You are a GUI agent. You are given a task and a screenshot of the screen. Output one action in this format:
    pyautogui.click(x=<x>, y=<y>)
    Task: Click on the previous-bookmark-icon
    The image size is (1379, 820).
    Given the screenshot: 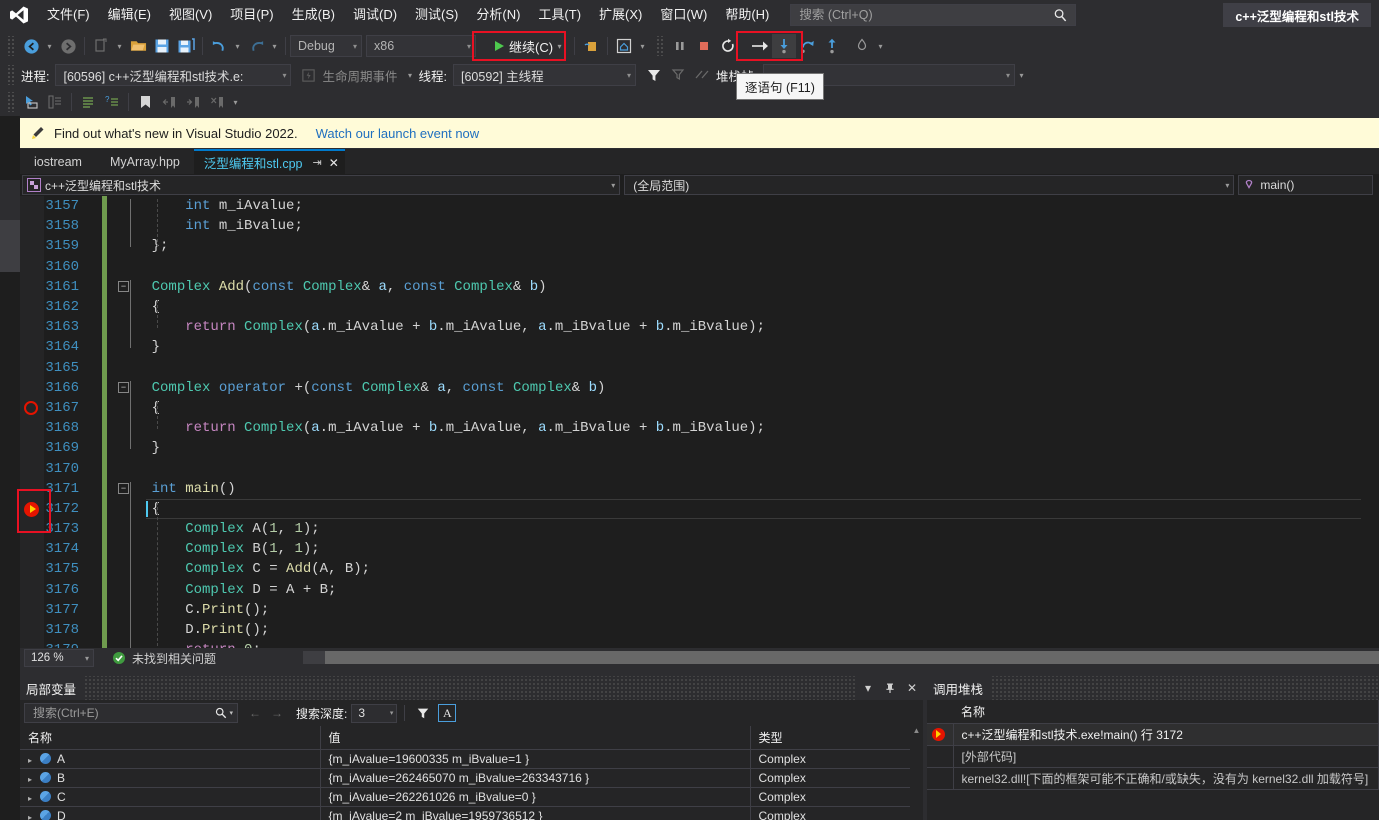 What is the action you would take?
    pyautogui.click(x=169, y=102)
    